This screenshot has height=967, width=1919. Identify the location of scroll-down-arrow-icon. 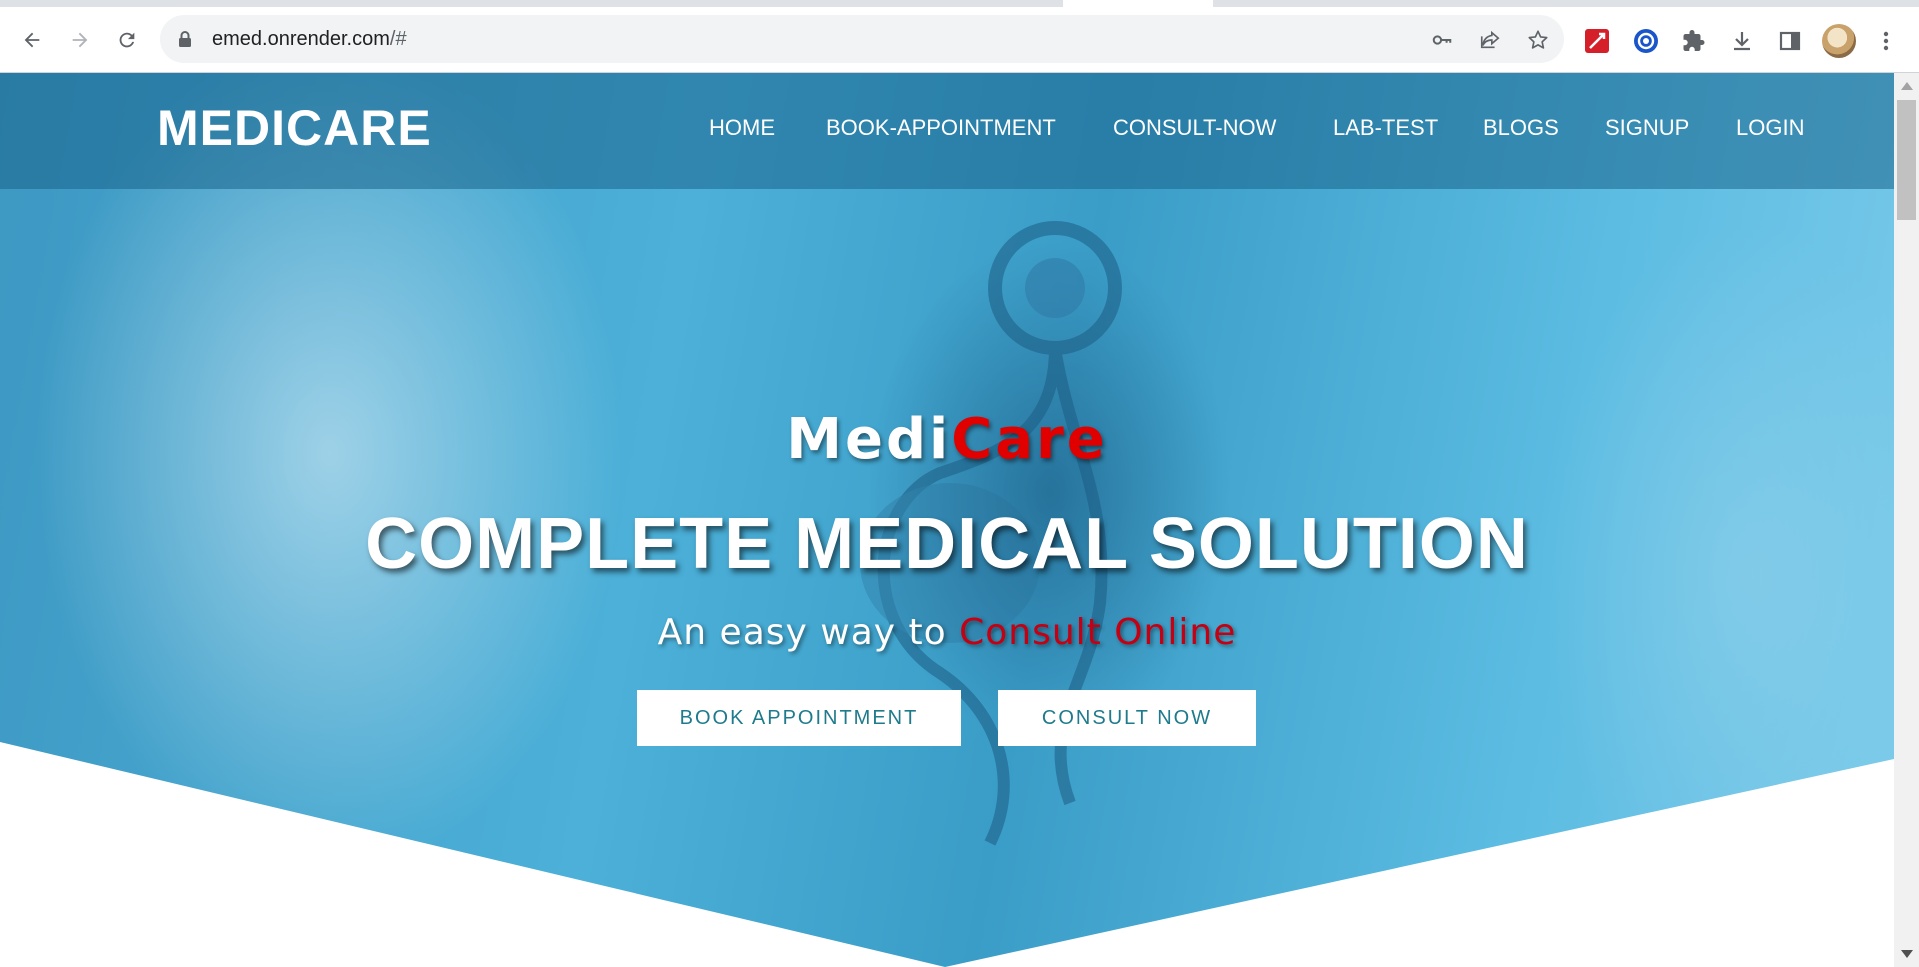
(1907, 954).